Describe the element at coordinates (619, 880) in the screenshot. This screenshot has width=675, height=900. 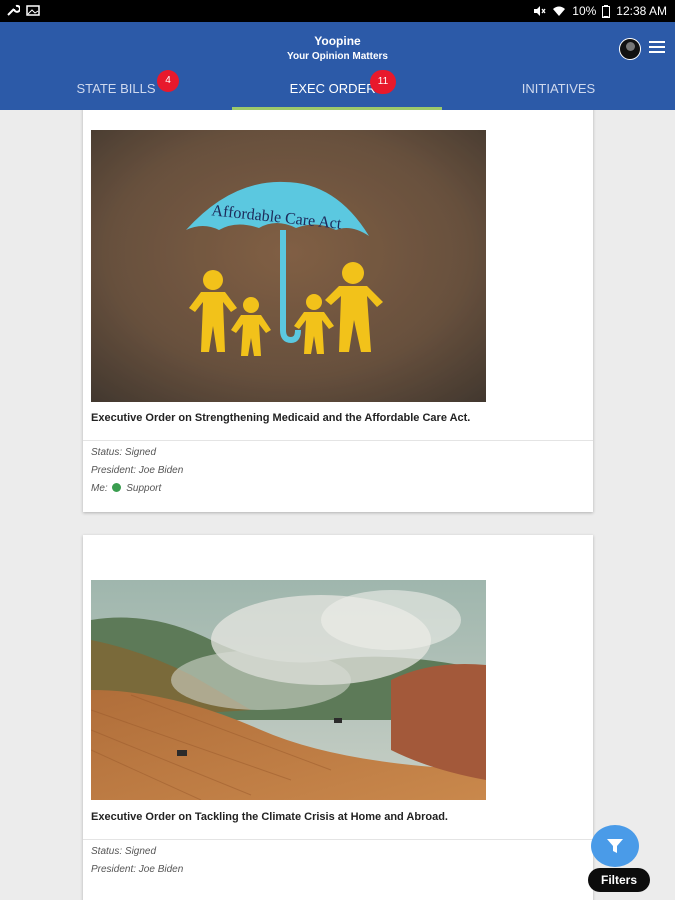
I see `filters-label: Filters` at that location.